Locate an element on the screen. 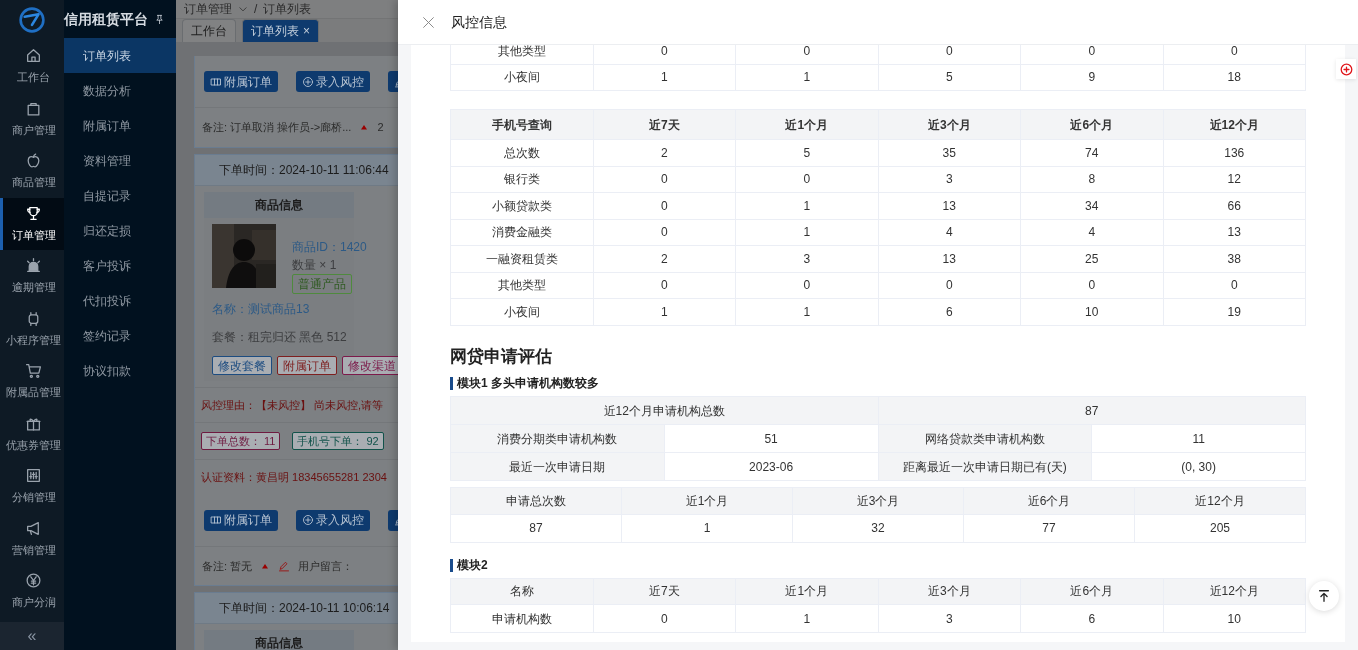  pin-icon is located at coordinates (159, 19).